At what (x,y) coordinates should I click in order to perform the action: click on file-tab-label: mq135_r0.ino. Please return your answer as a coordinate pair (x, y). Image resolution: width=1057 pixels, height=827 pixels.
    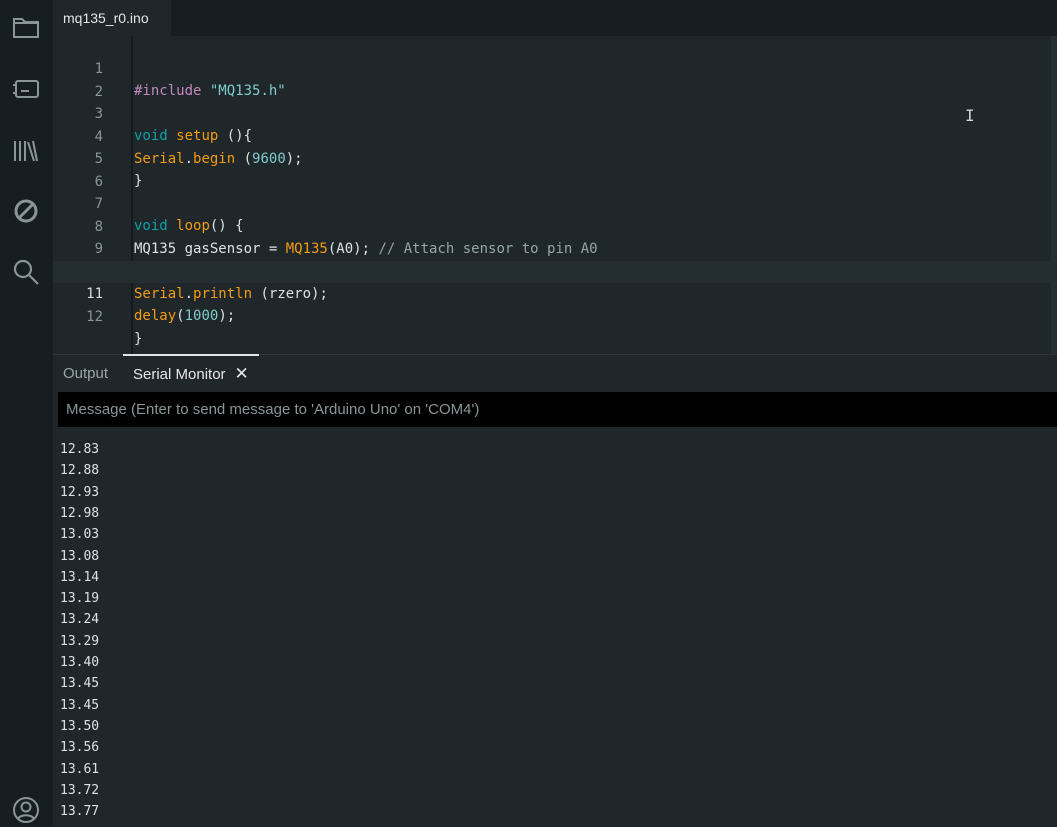
    Looking at the image, I should click on (106, 18).